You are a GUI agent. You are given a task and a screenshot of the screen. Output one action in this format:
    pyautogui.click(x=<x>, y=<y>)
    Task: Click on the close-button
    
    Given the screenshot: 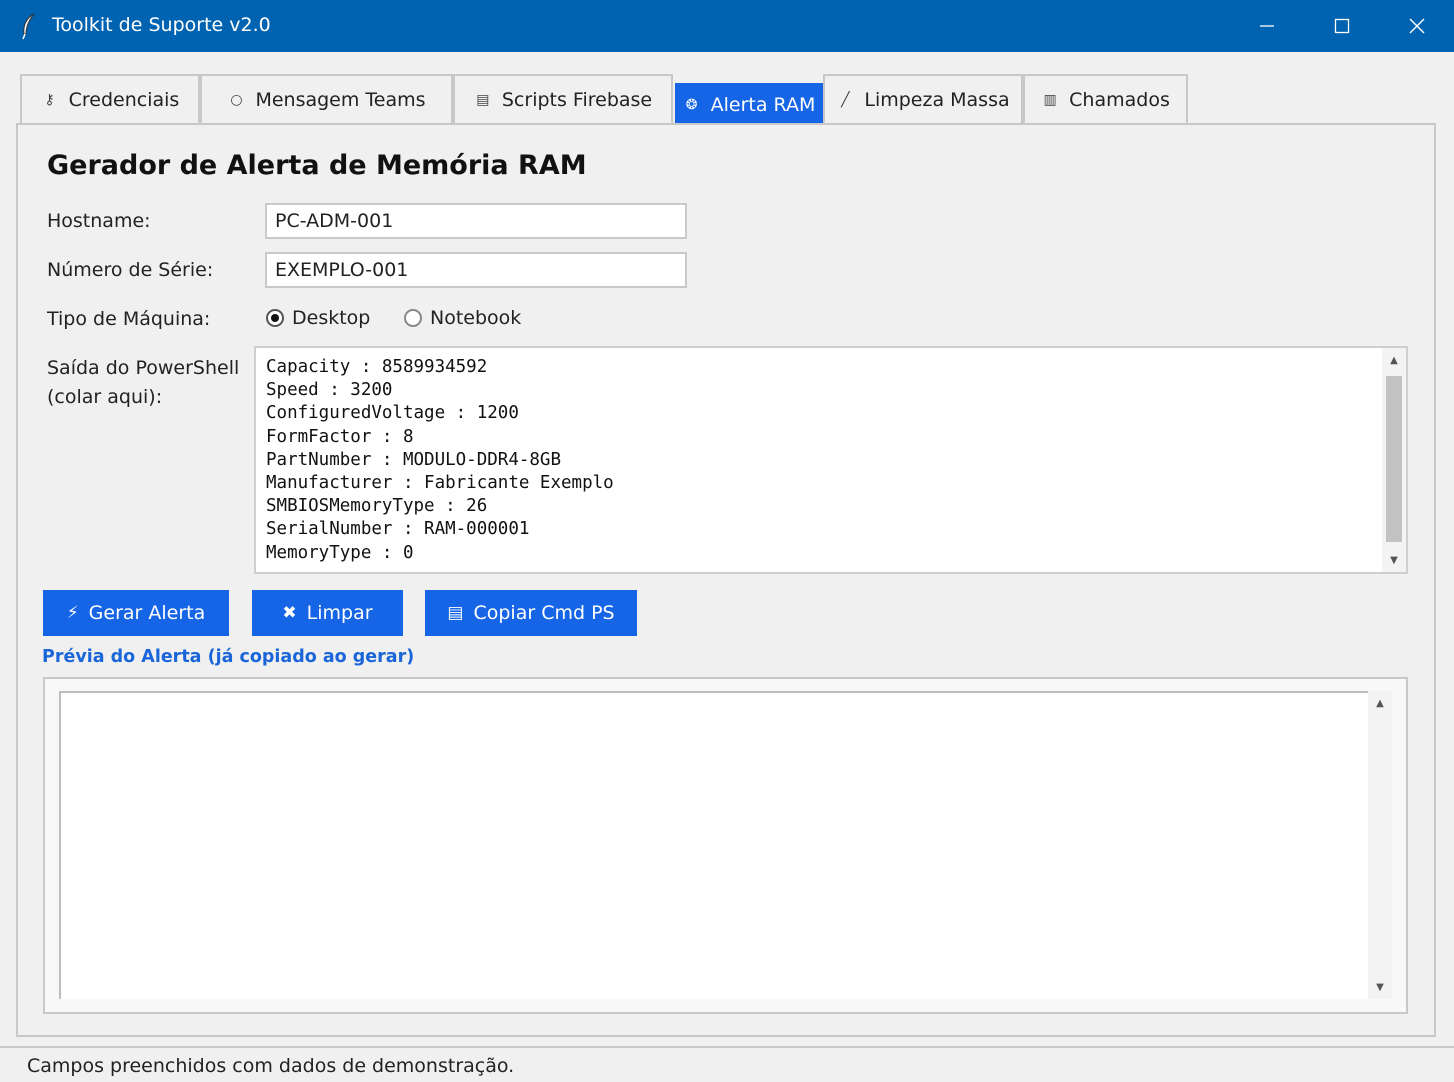 What is the action you would take?
    pyautogui.click(x=1416, y=26)
    